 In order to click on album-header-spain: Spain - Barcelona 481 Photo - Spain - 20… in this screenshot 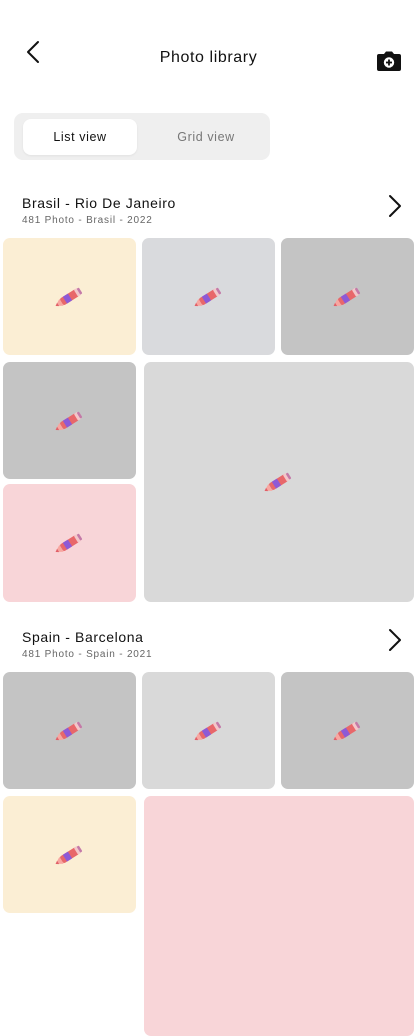, I will do `click(208, 647)`.